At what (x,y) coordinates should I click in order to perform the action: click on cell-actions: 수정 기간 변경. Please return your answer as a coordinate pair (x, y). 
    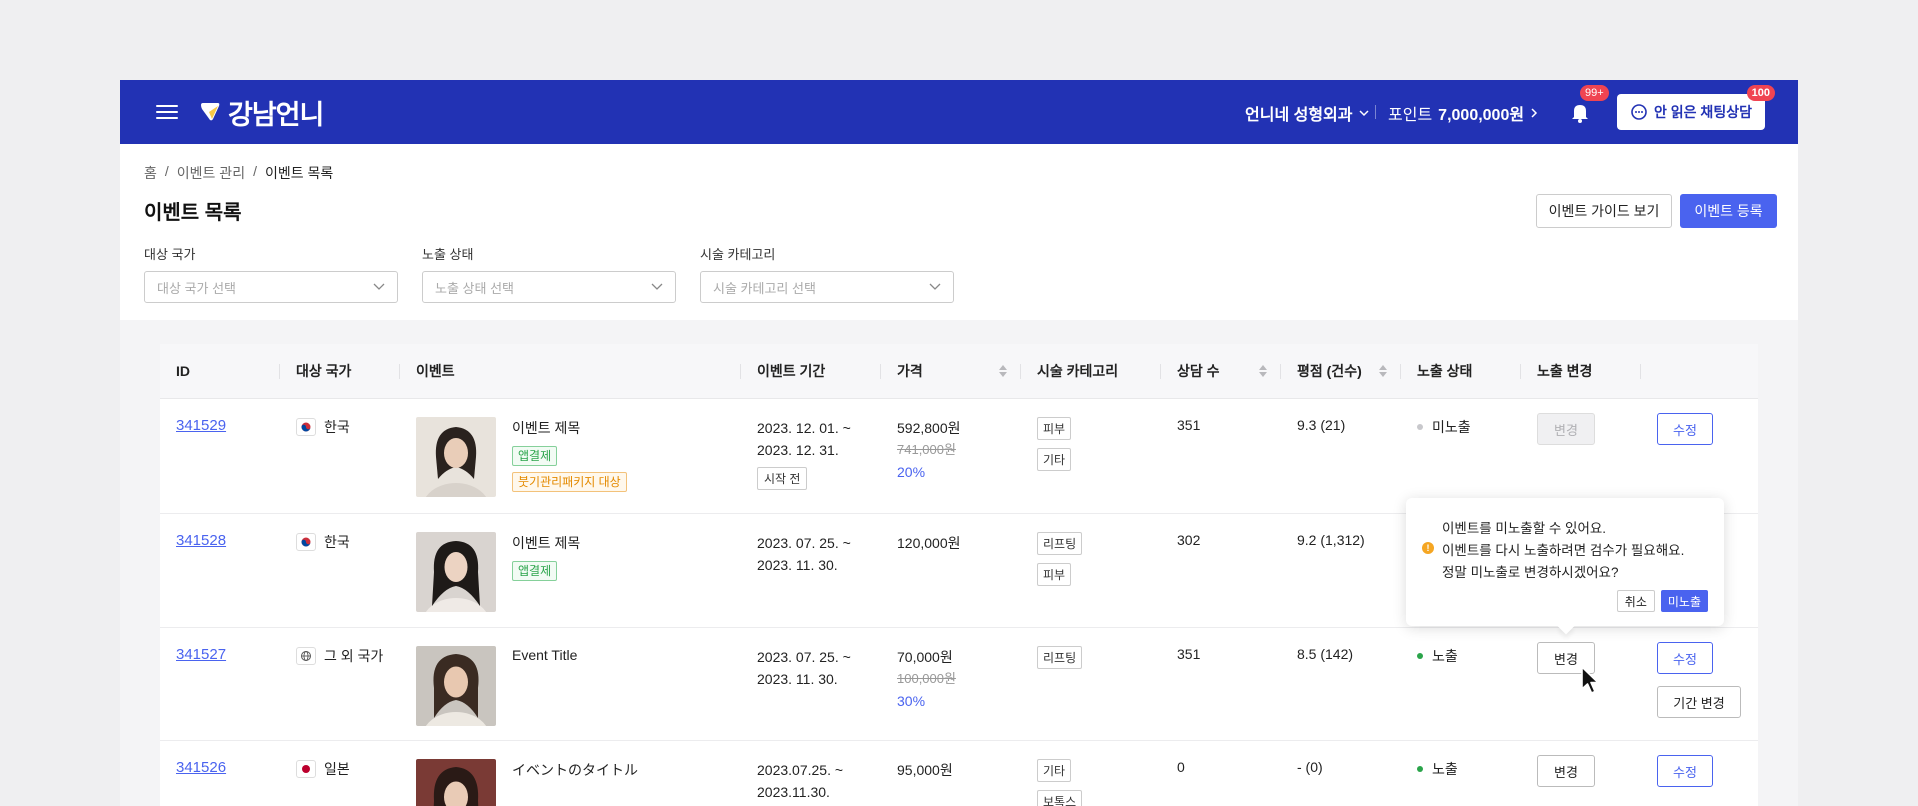
    Looking at the image, I should click on (1699, 684).